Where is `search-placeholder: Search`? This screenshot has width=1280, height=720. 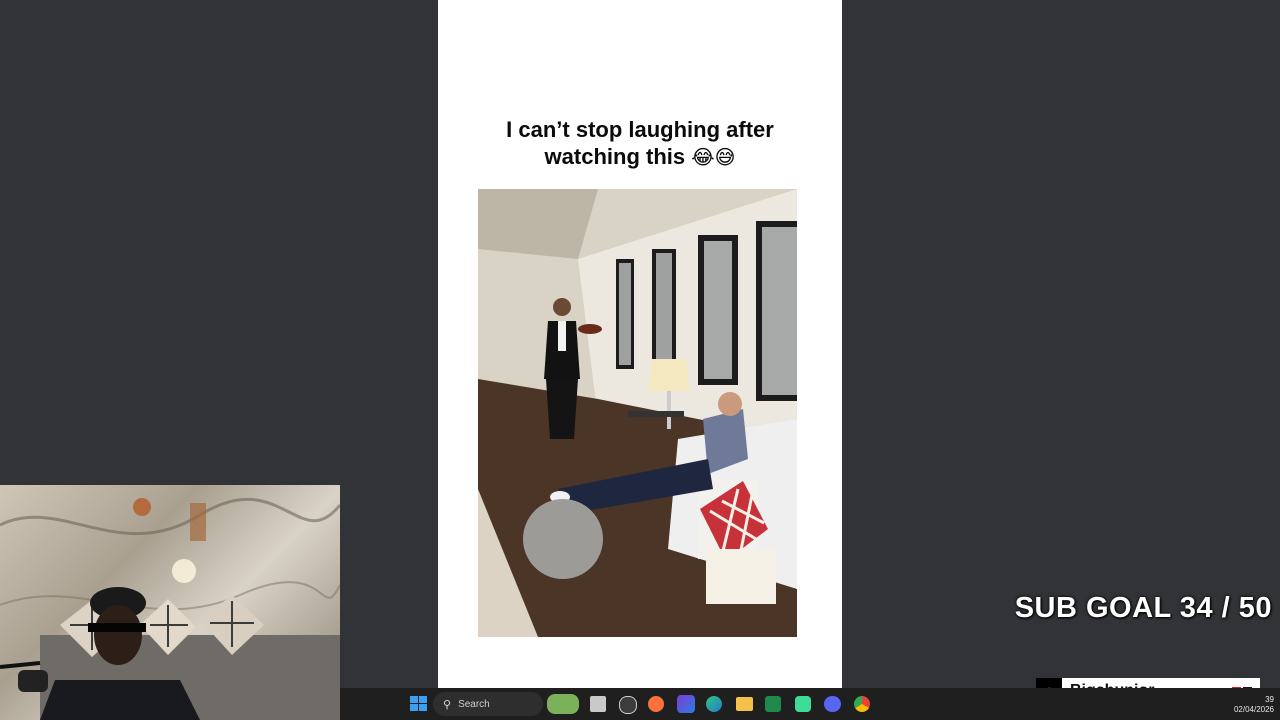
search-placeholder: Search is located at coordinates (474, 704).